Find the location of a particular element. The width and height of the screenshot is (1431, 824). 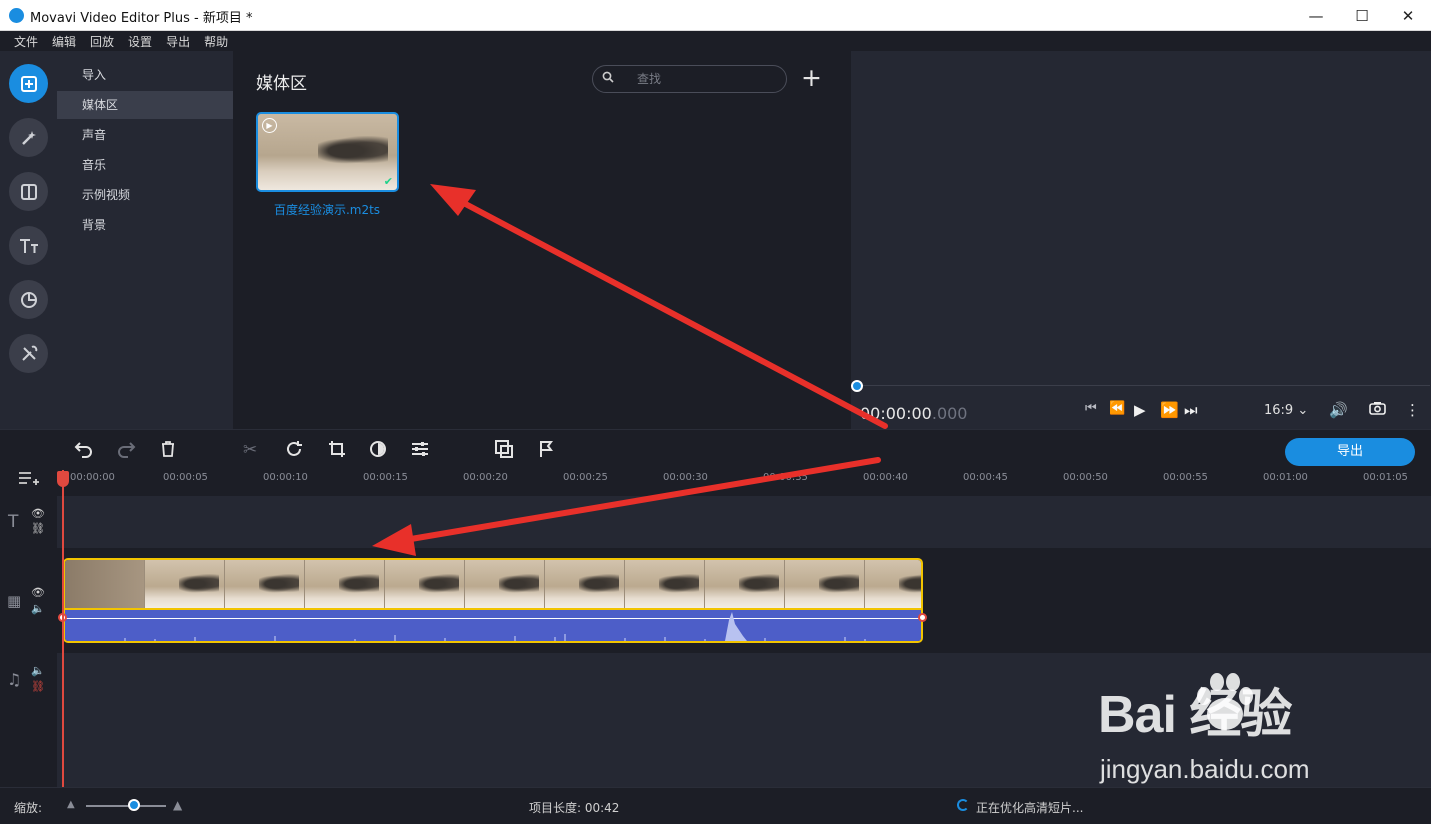

category-backgrounds: 背景 is located at coordinates (145, 225).